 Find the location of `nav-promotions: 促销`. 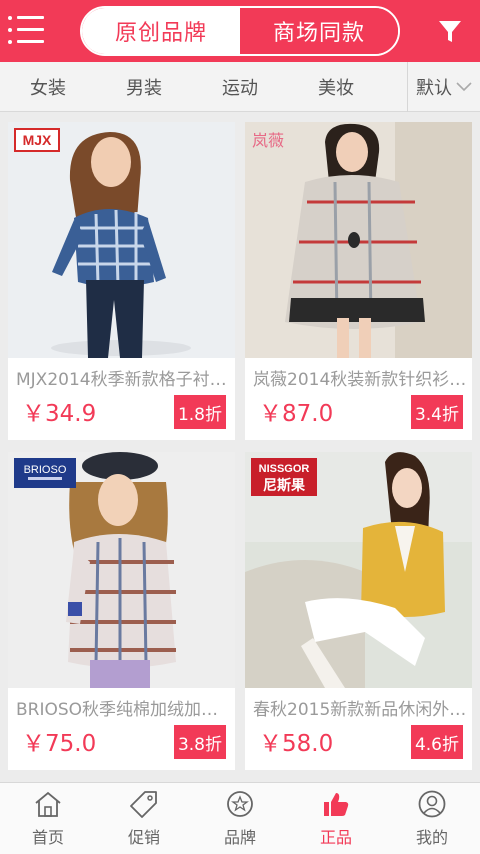

nav-promotions: 促销 is located at coordinates (144, 818).